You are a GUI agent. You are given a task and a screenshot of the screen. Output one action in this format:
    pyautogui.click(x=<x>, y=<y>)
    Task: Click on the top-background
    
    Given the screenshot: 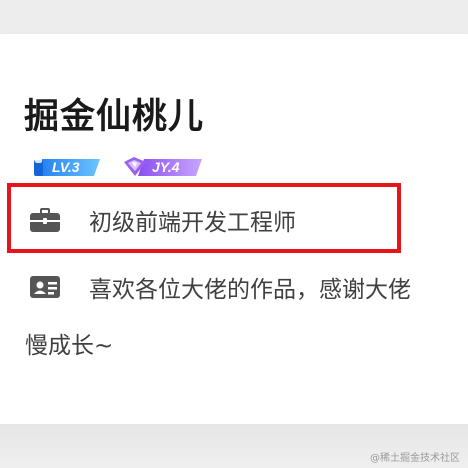 What is the action you would take?
    pyautogui.click(x=234, y=17)
    